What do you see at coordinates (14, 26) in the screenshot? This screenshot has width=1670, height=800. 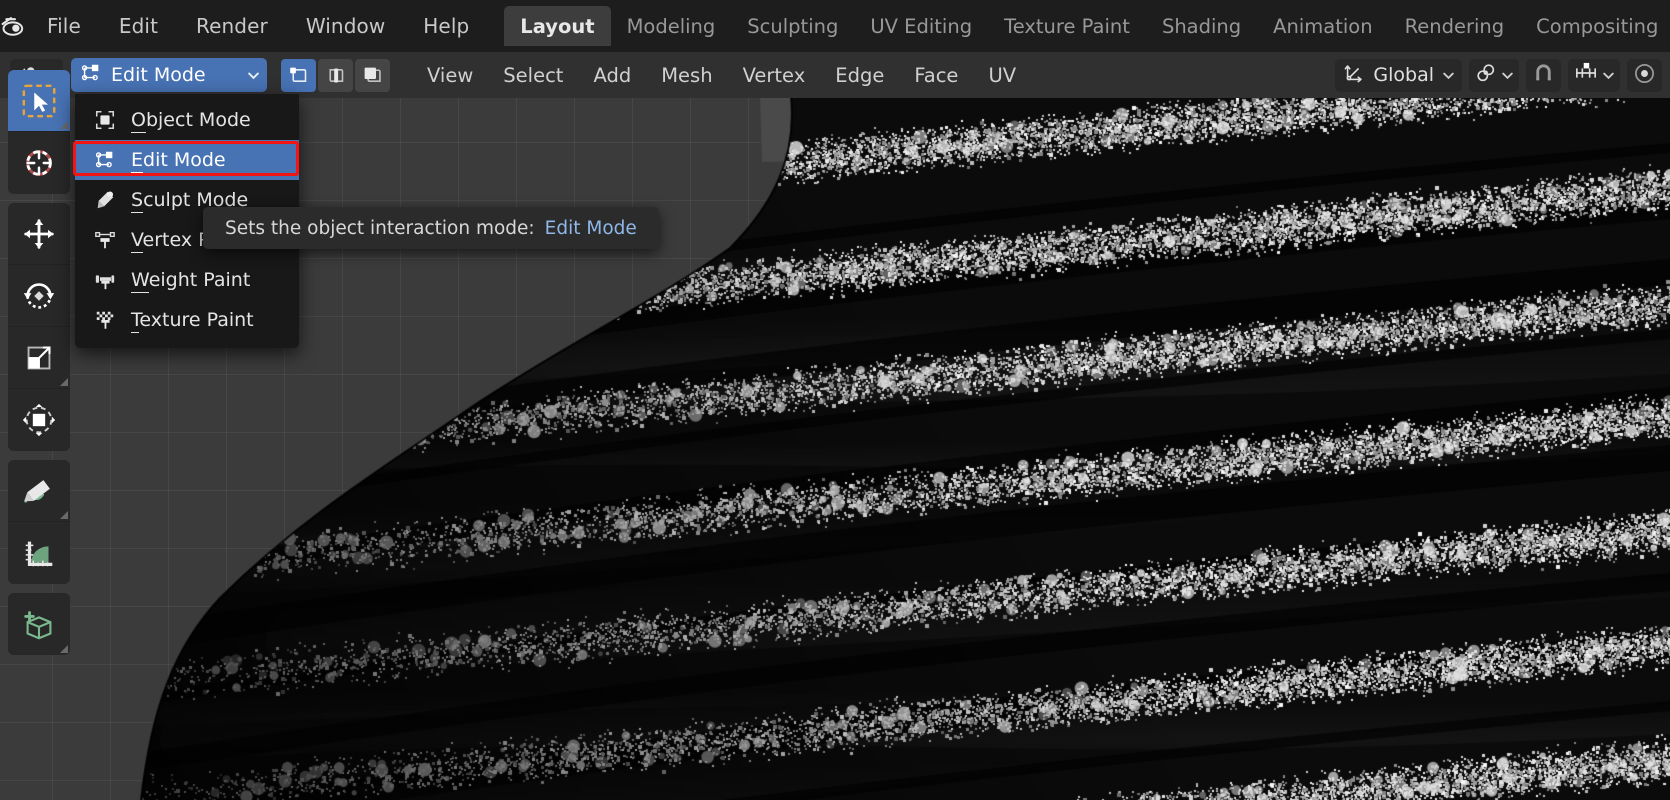 I see `blender-logo-icon` at bounding box center [14, 26].